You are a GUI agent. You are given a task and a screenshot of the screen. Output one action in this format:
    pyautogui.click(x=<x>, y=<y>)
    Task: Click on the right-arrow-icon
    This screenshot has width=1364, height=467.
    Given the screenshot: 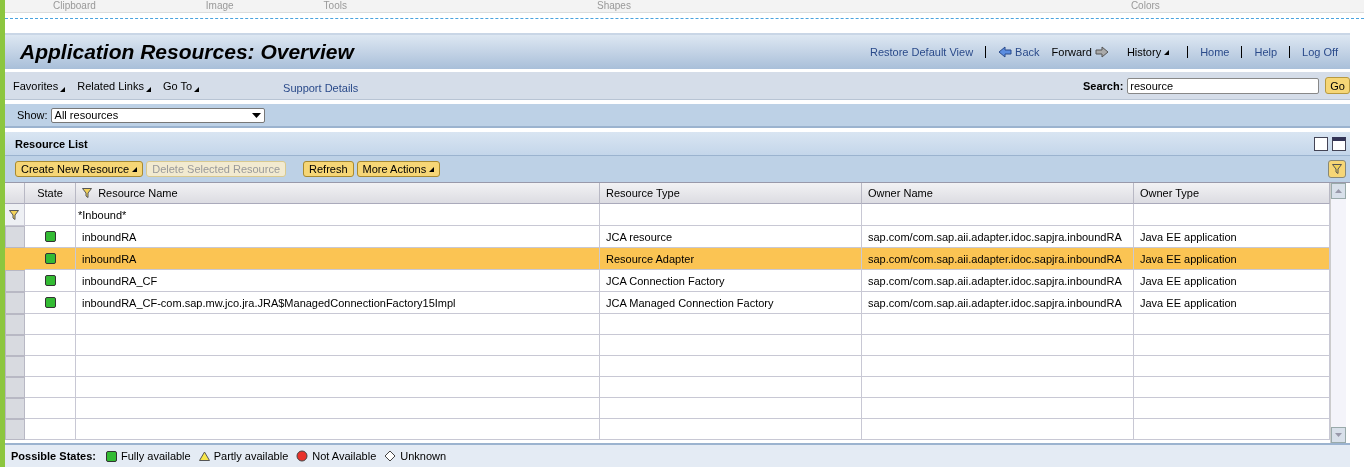 What is the action you would take?
    pyautogui.click(x=1101, y=52)
    